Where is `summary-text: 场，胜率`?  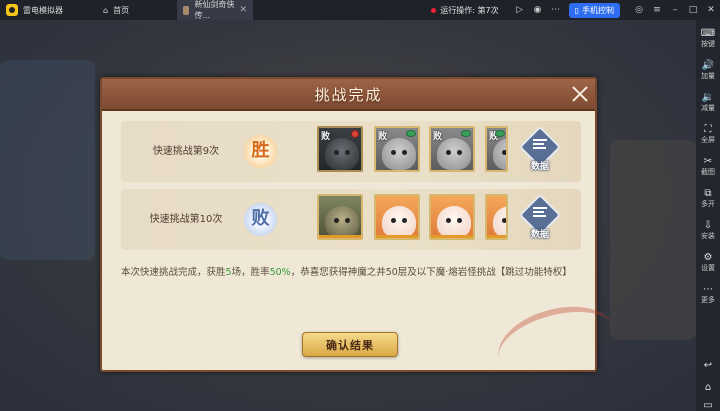
summary-text: 场，胜率 is located at coordinates (250, 272).